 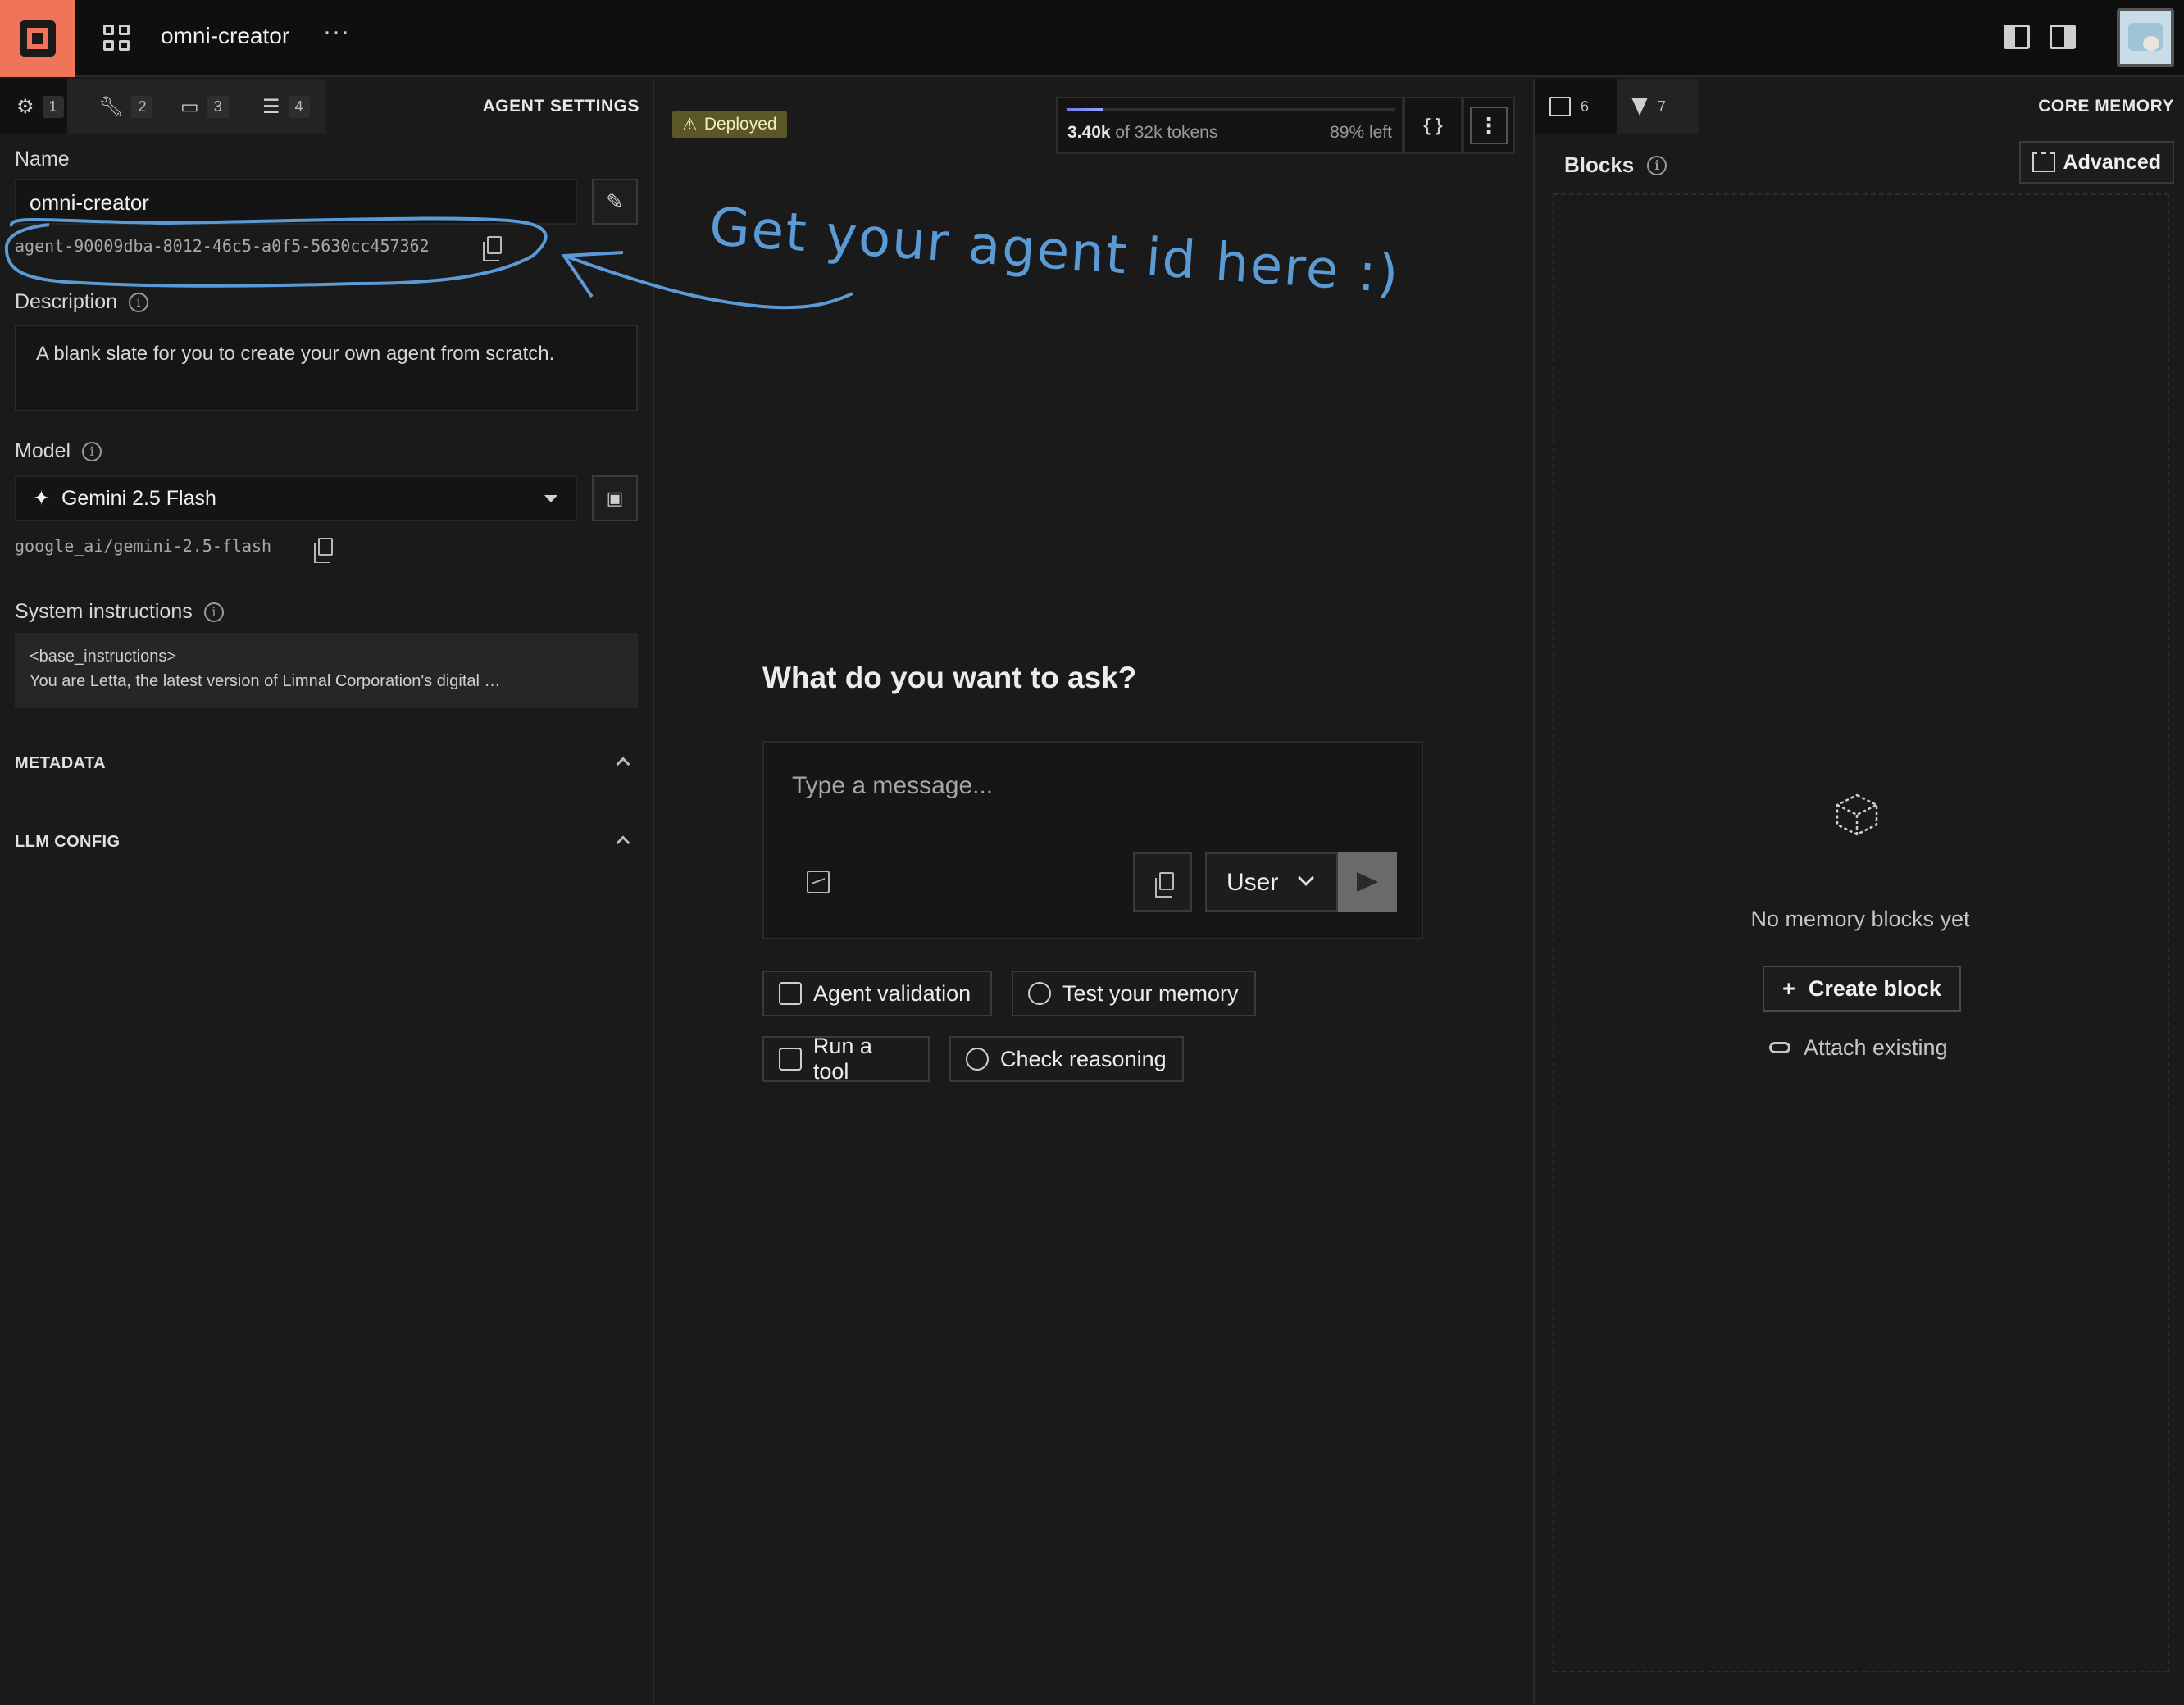 I want to click on empty-state-text: No memory blocks yet, so click(x=1860, y=919).